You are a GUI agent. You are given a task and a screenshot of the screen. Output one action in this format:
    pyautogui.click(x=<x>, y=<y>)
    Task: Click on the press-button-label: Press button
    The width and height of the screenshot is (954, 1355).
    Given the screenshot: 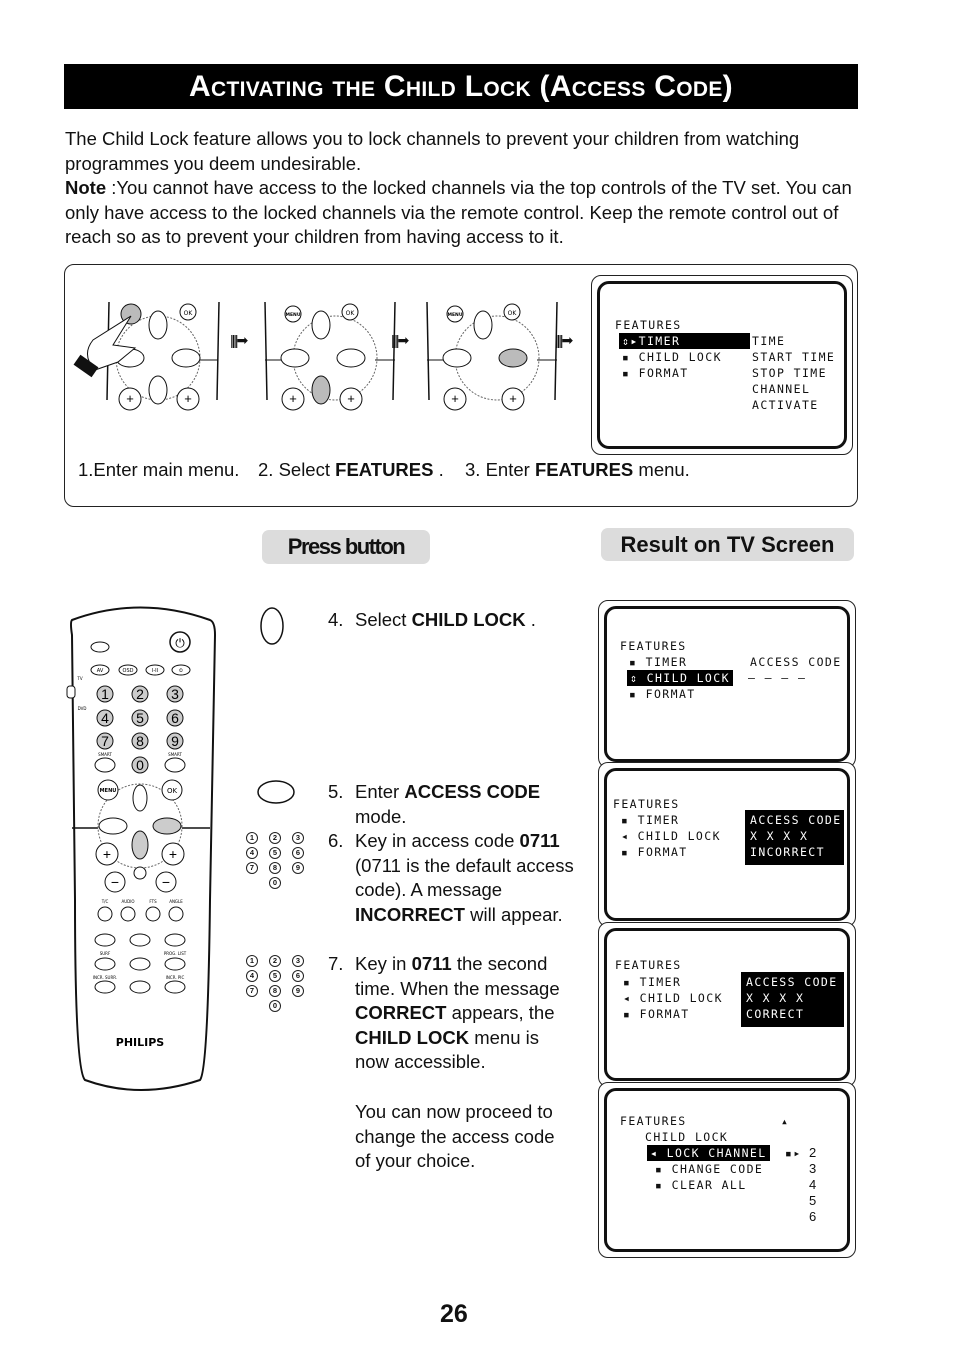 What is the action you would take?
    pyautogui.click(x=346, y=547)
    